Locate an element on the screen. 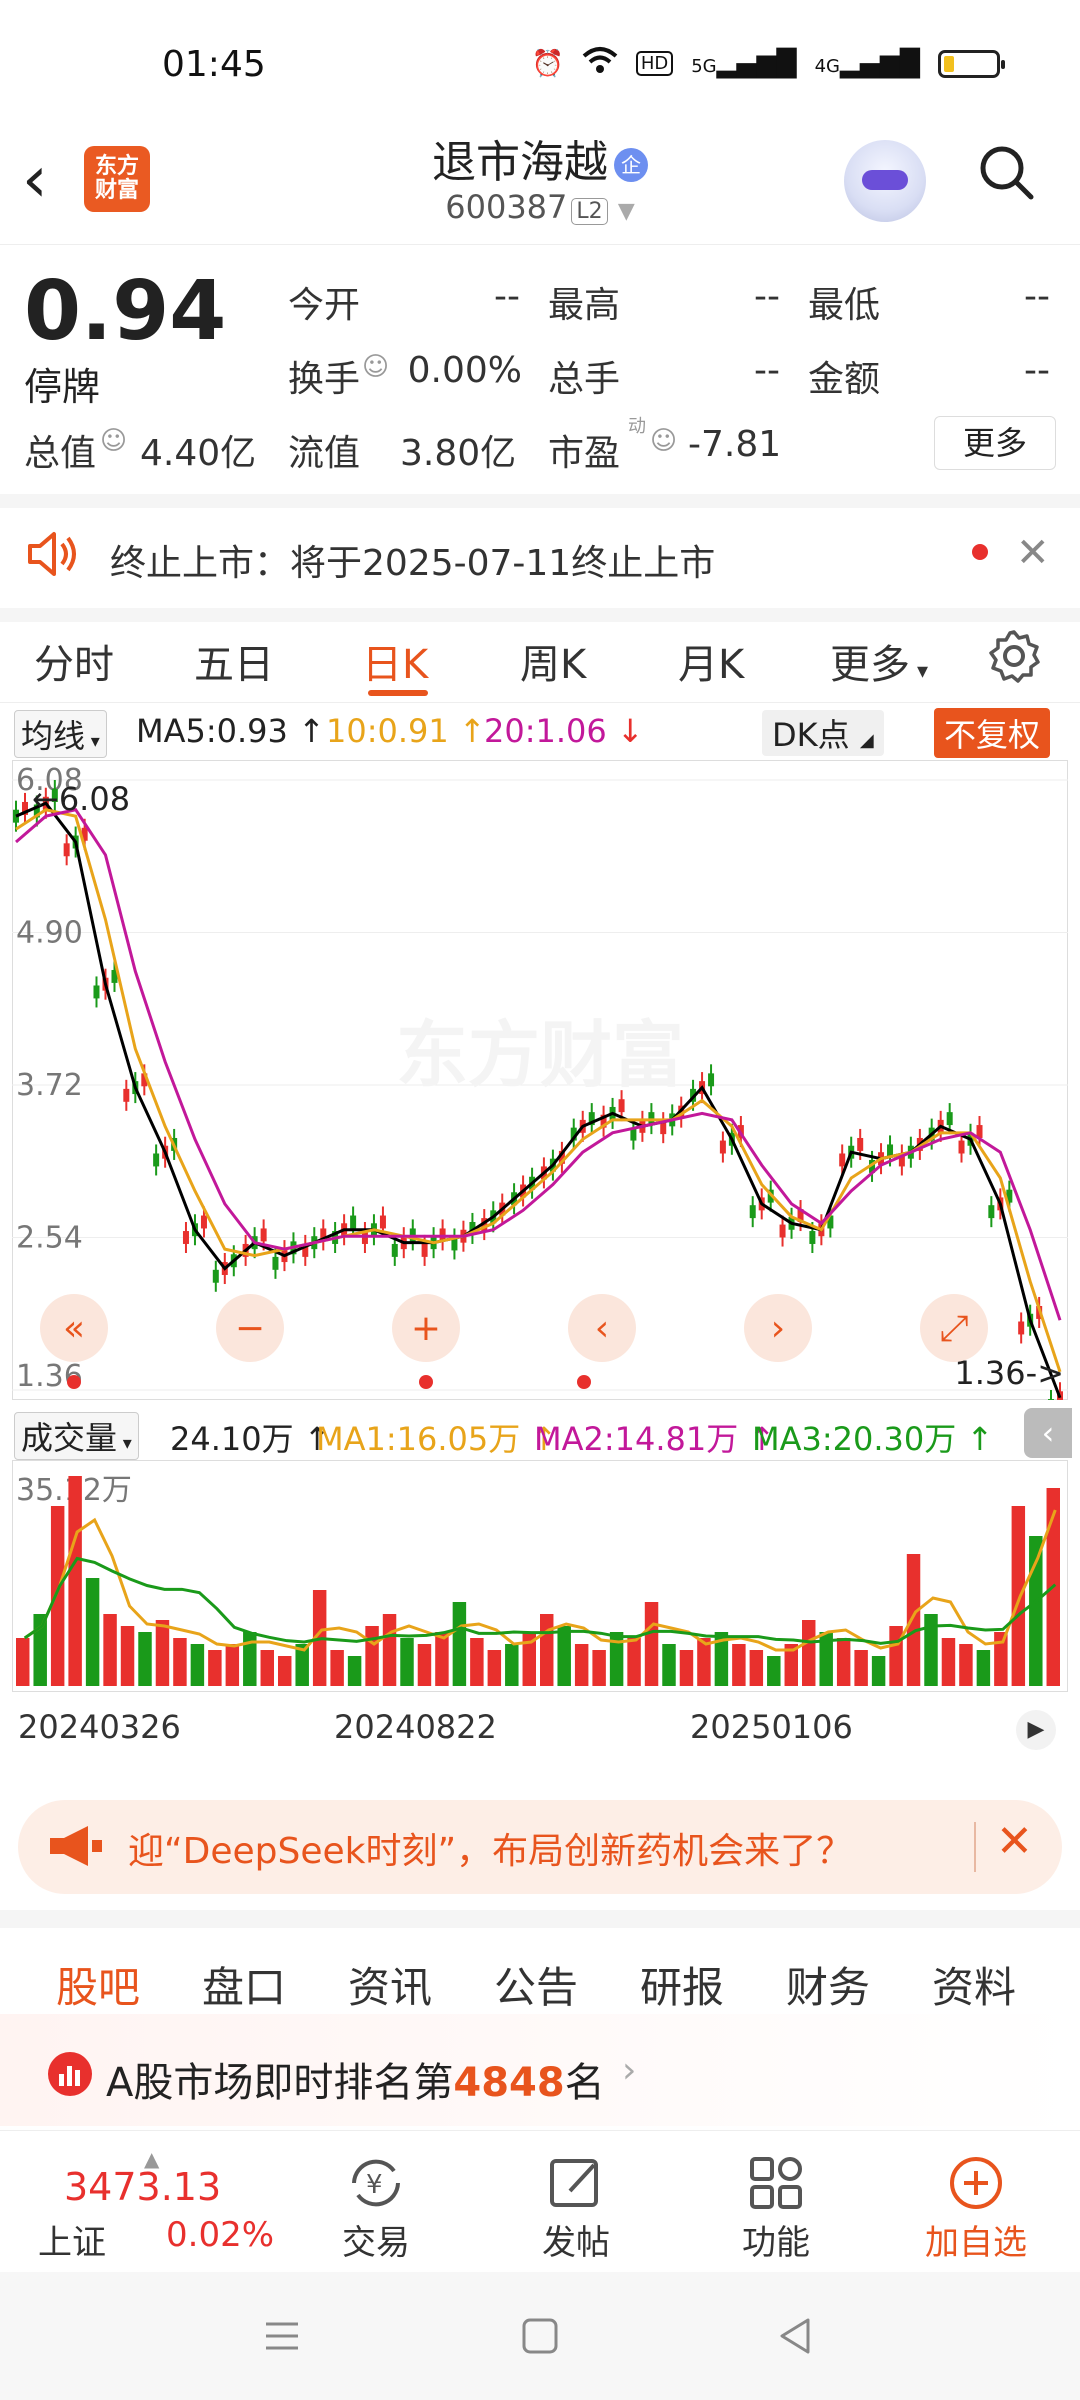  back-nav-icon is located at coordinates (796, 2338).